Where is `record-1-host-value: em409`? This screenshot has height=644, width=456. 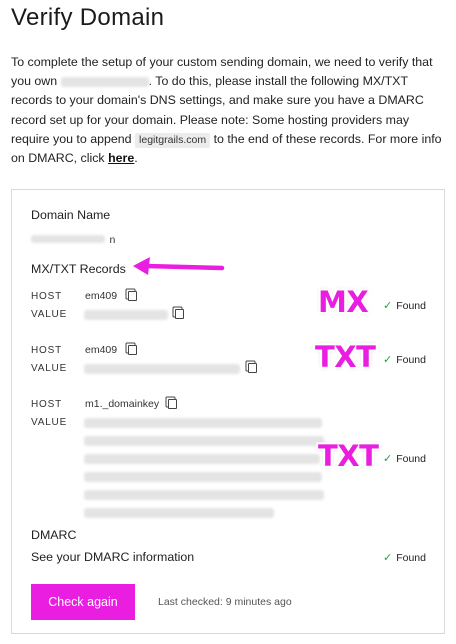 record-1-host-value: em409 is located at coordinates (101, 296).